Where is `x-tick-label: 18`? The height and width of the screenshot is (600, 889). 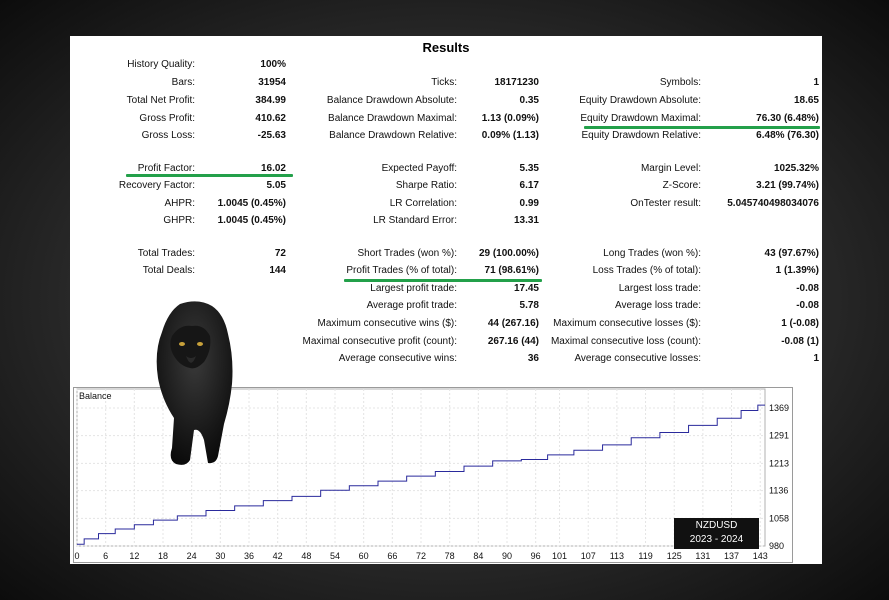
x-tick-label: 18 is located at coordinates (163, 556).